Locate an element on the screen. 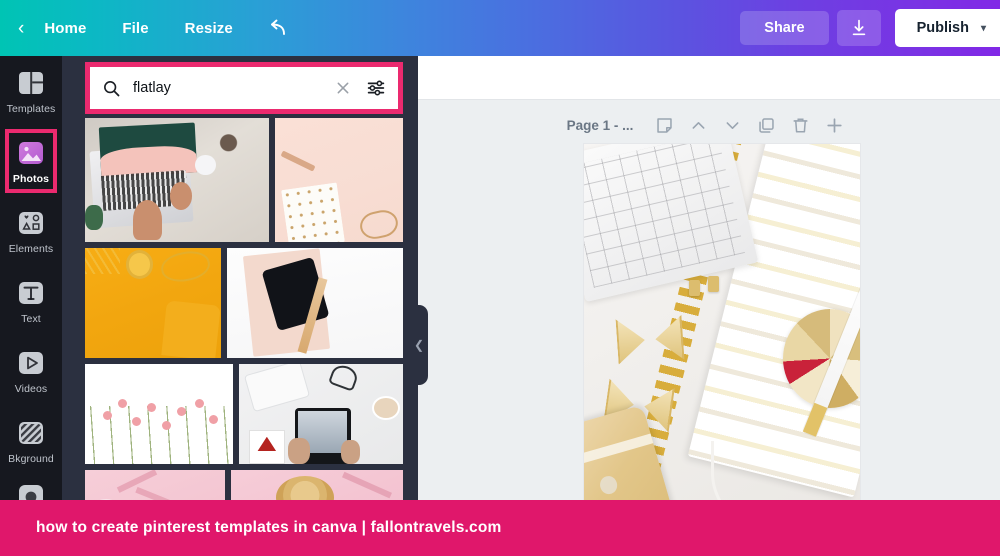  search-icon is located at coordinates (111, 88).